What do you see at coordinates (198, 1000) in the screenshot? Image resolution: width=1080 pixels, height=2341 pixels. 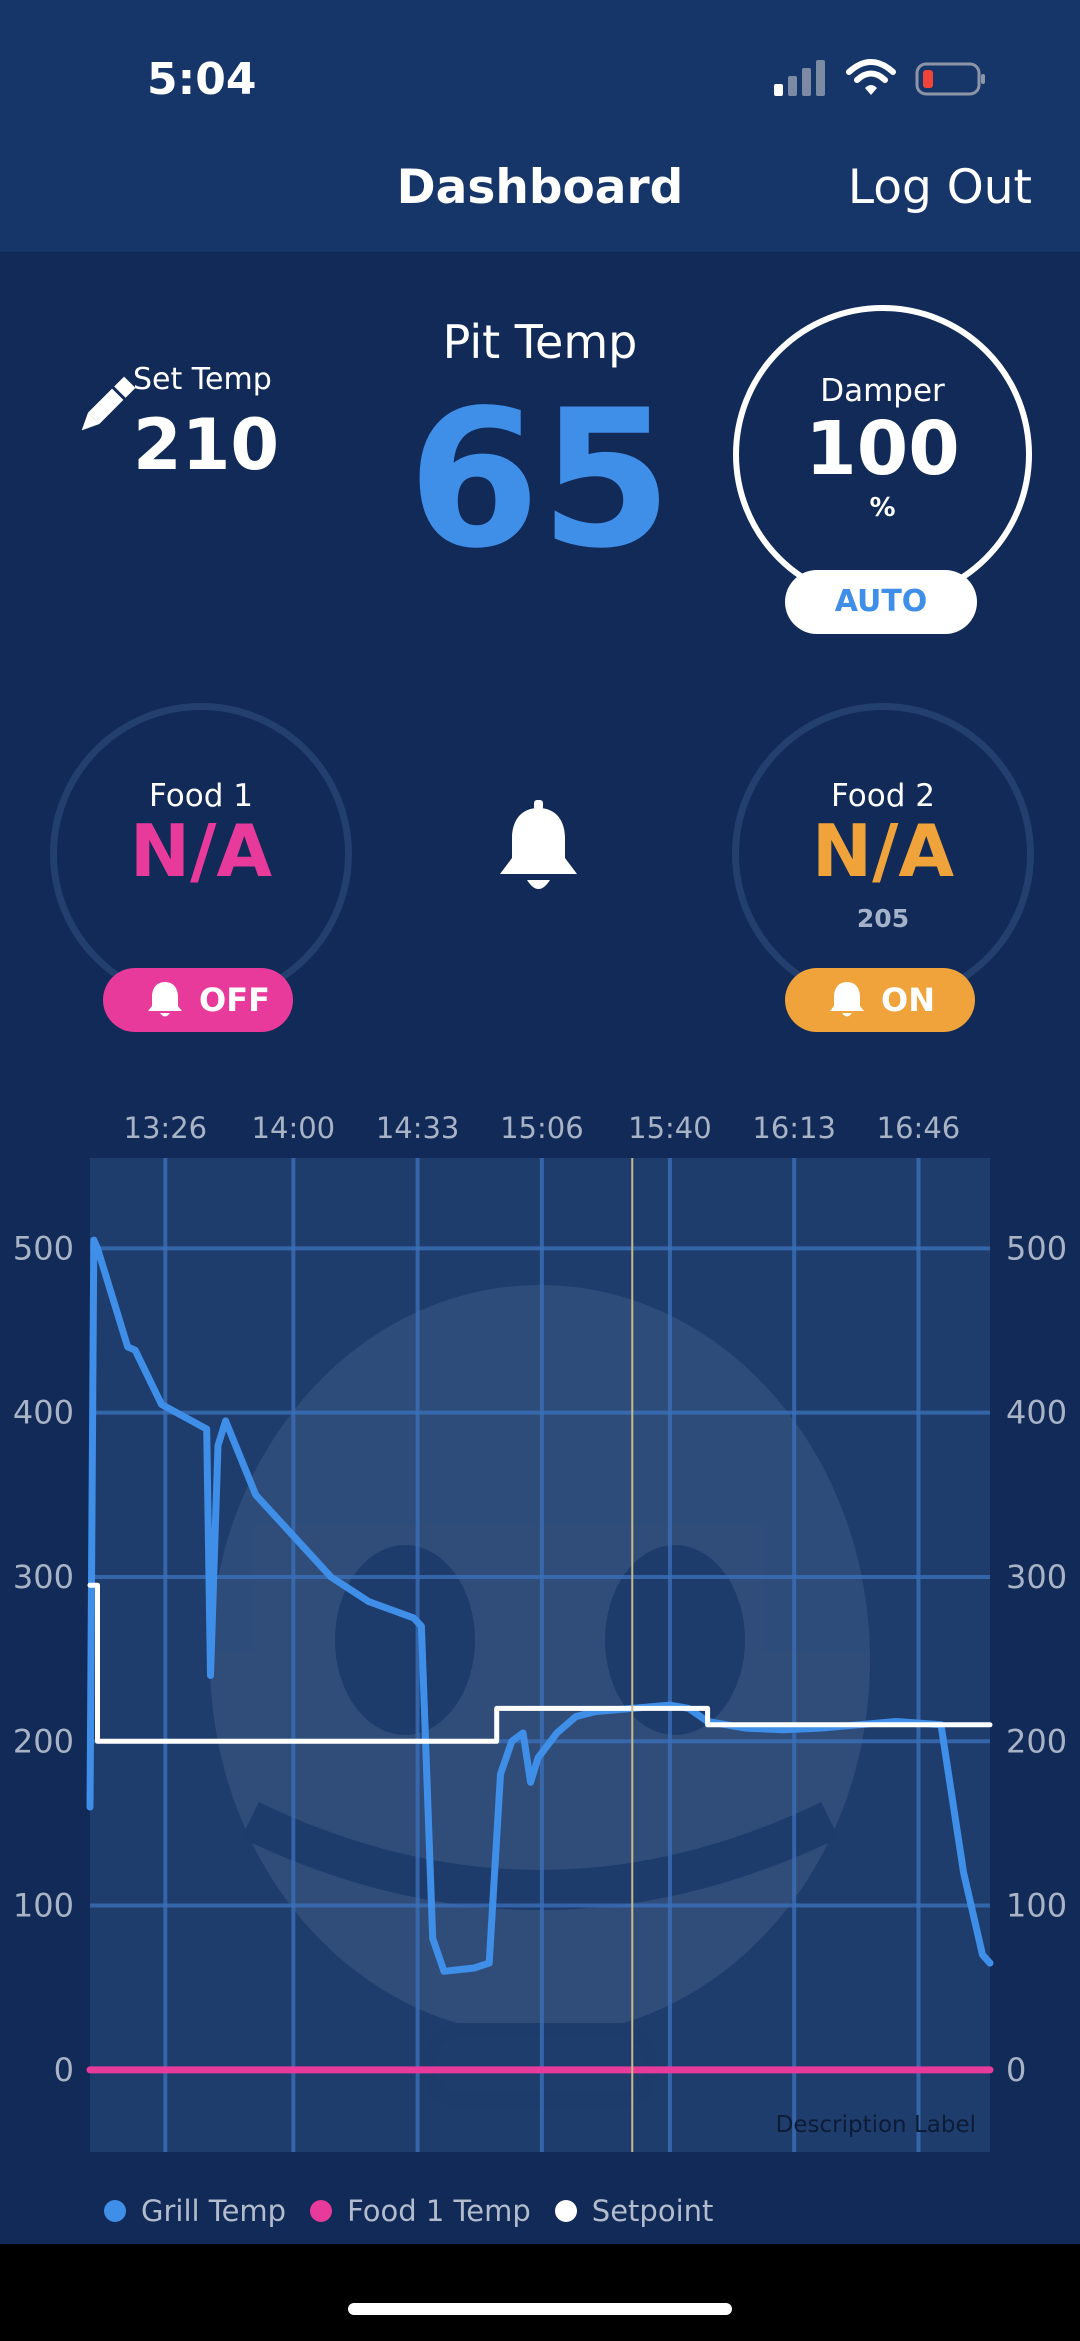 I see `food1-alarm-button: OFF` at bounding box center [198, 1000].